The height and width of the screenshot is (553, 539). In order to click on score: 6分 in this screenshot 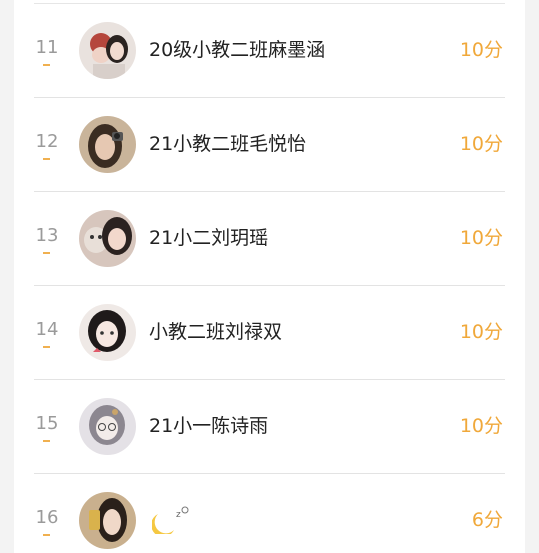, I will do `click(487, 520)`.